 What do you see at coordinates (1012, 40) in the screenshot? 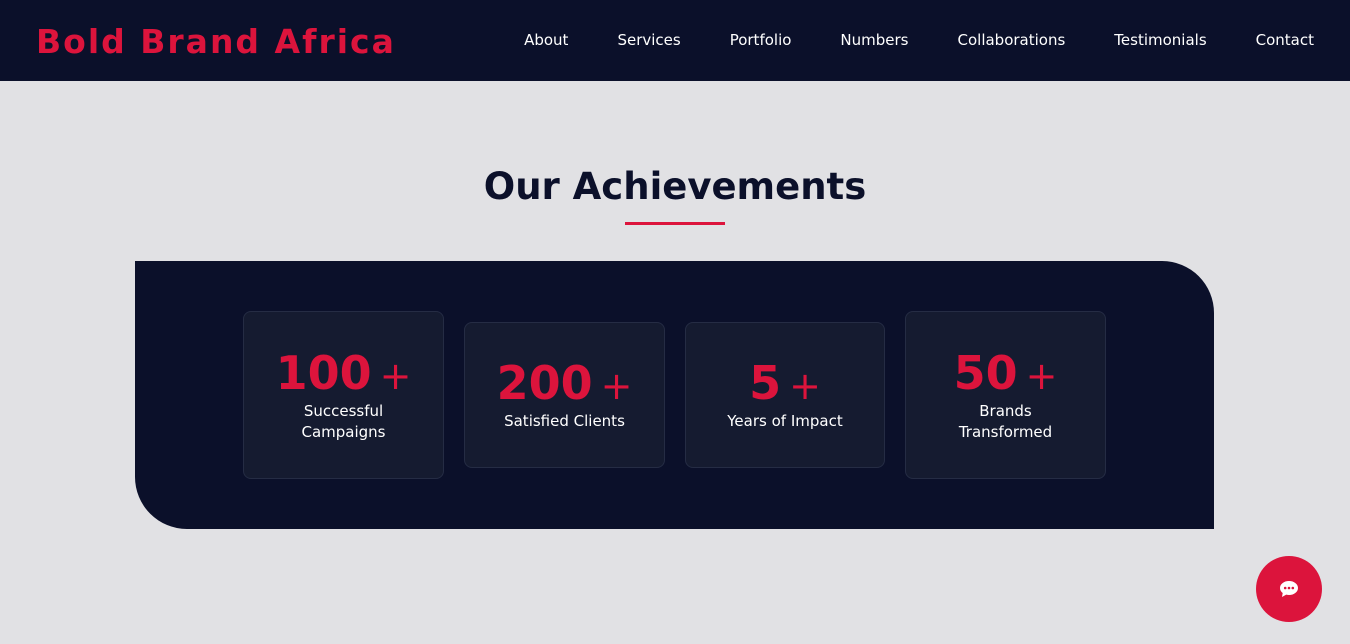
I see `nav-link-collaborations: Collaborations` at bounding box center [1012, 40].